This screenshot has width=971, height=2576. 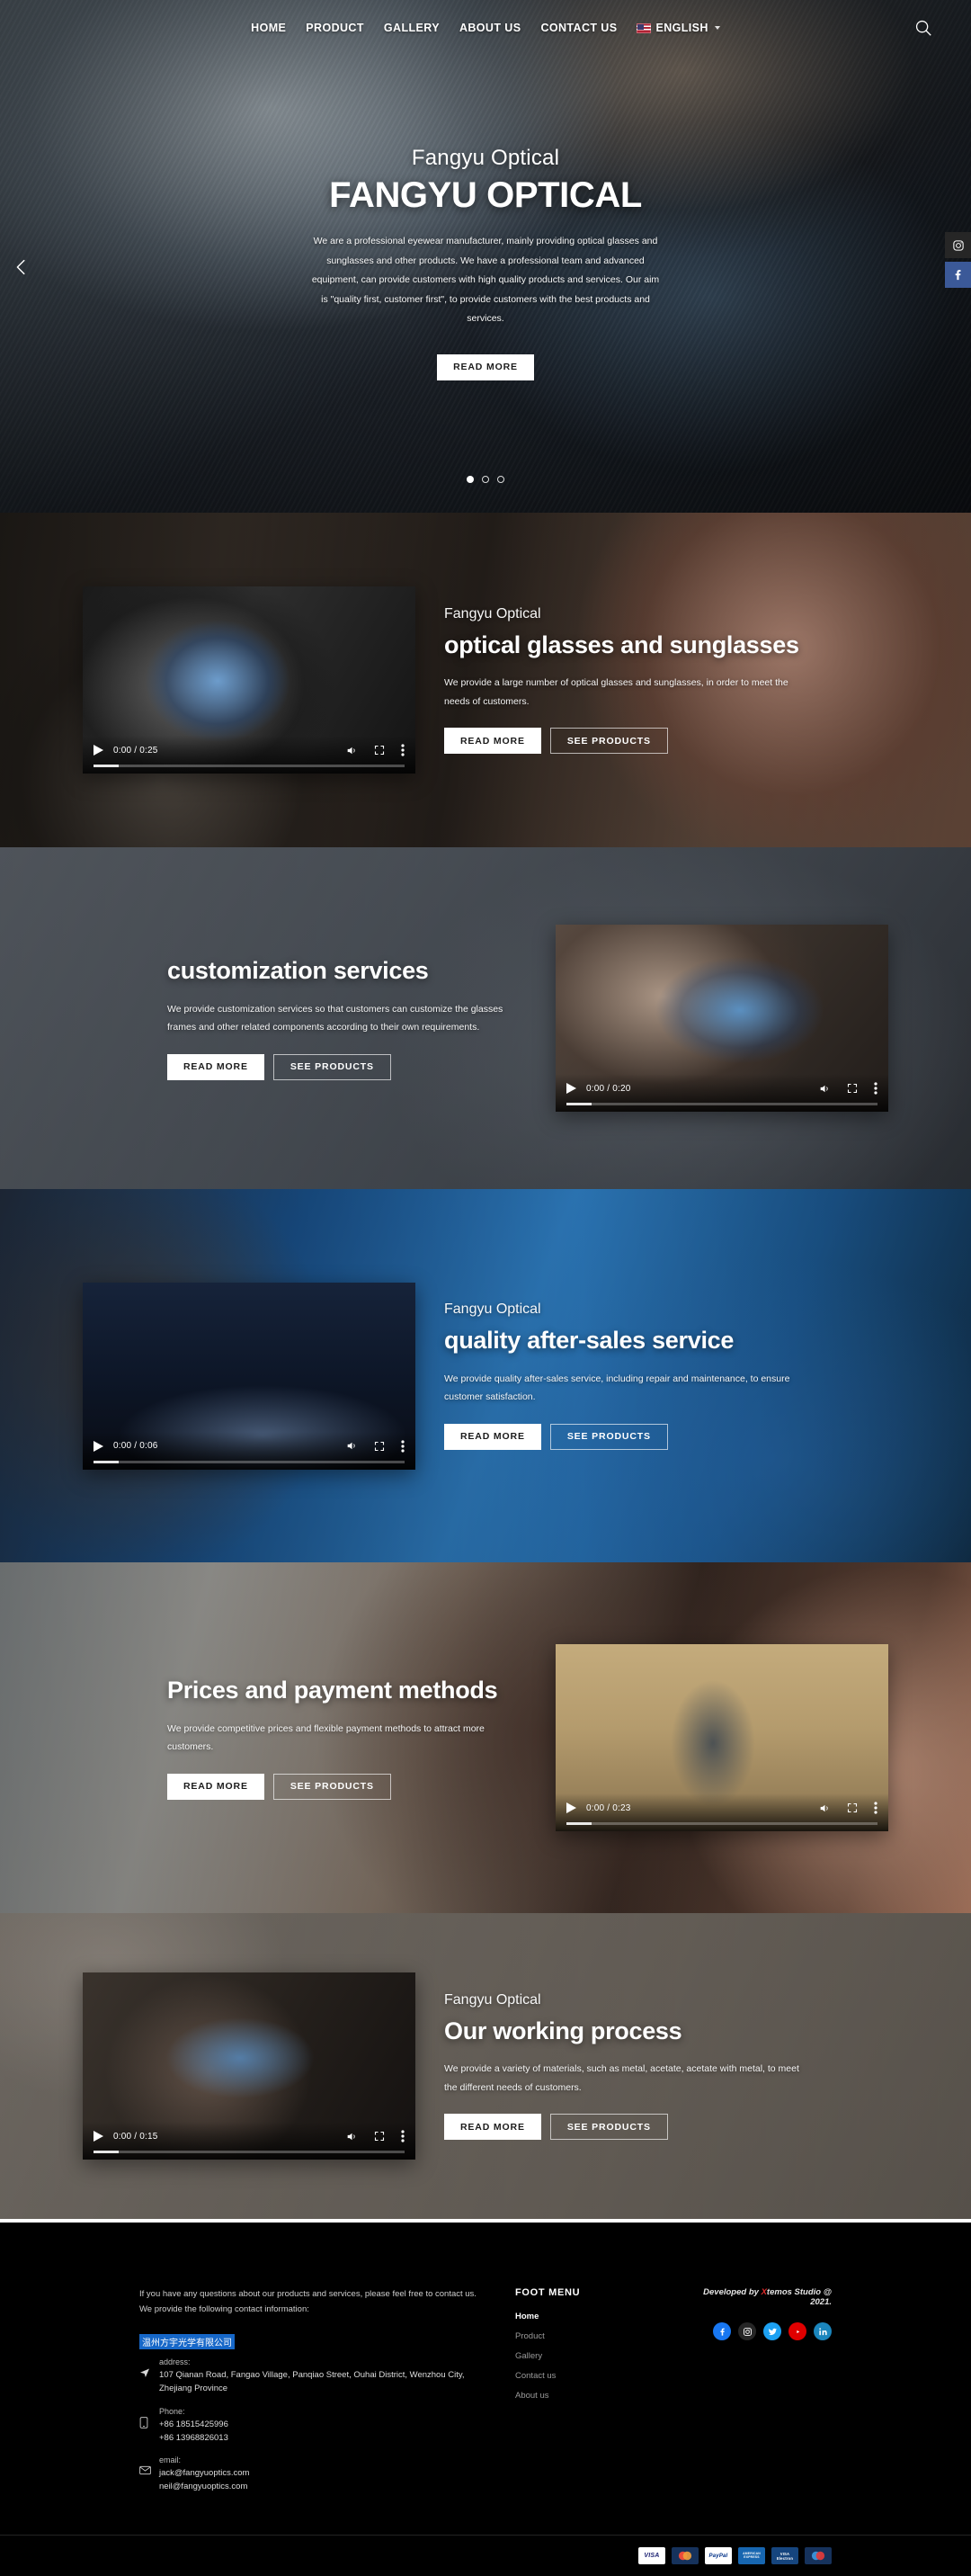 I want to click on video-controls-right, so click(x=375, y=2136).